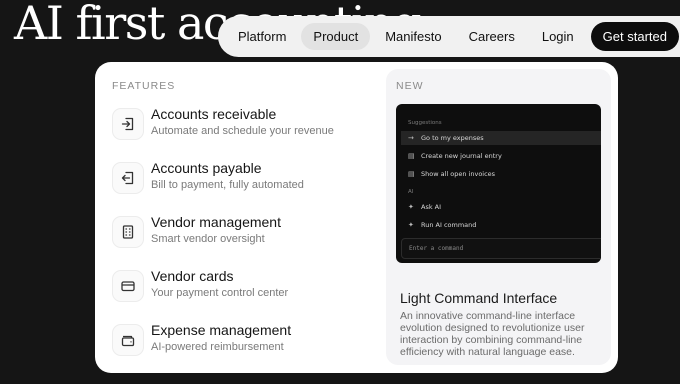  Describe the element at coordinates (634, 36) in the screenshot. I see `get-started-button: Get started` at that location.